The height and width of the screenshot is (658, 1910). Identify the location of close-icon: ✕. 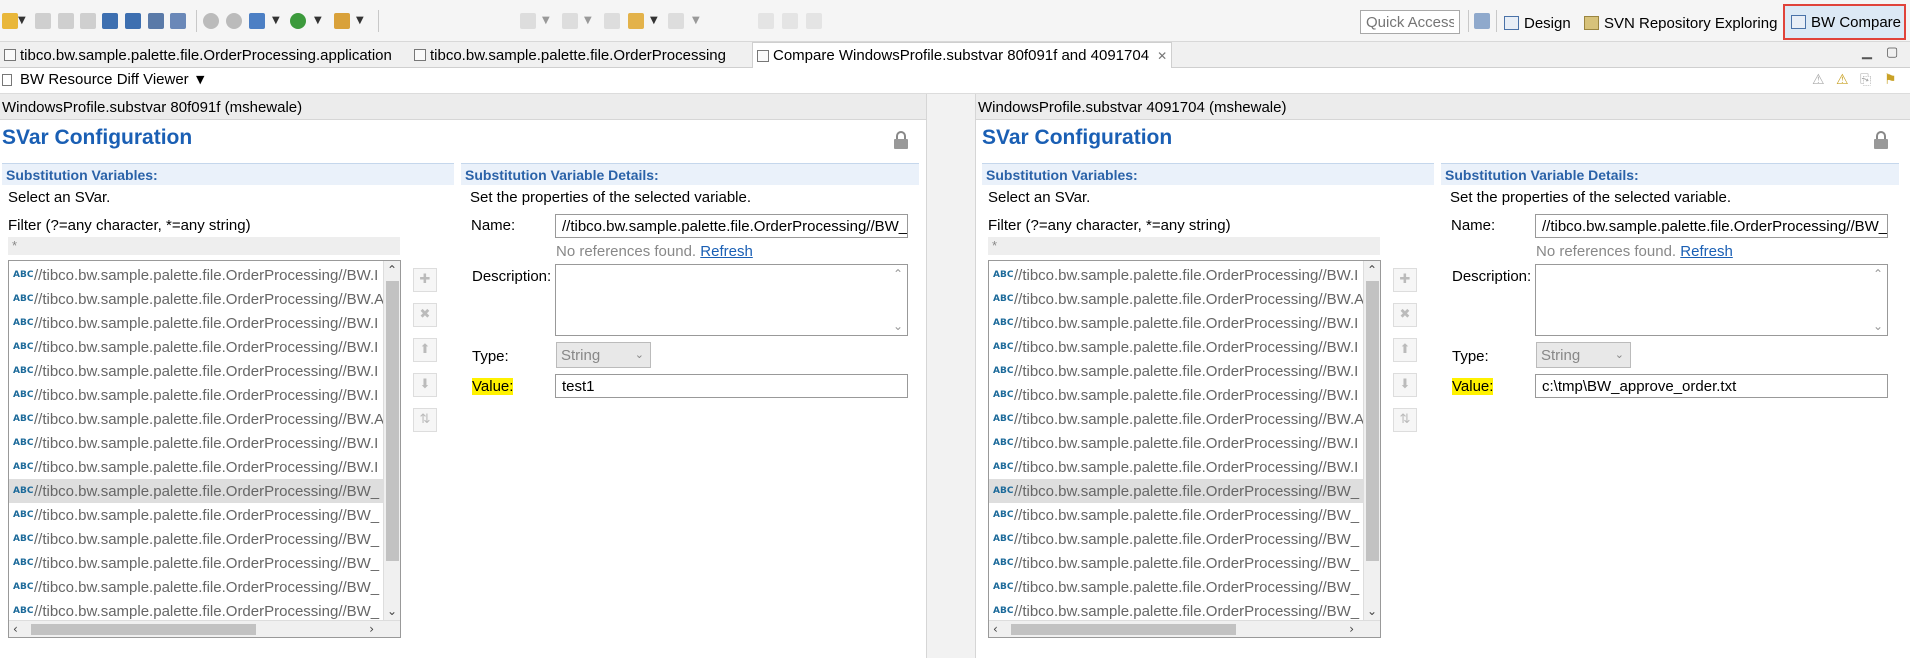
(1162, 56).